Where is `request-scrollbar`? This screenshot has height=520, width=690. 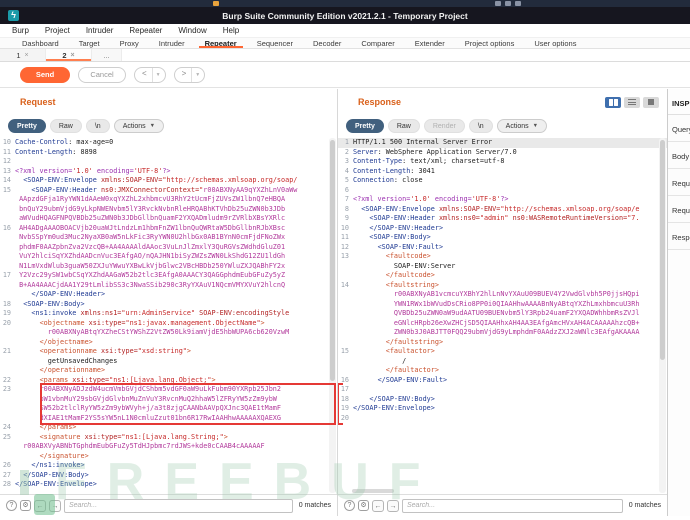 request-scrollbar is located at coordinates (332, 315).